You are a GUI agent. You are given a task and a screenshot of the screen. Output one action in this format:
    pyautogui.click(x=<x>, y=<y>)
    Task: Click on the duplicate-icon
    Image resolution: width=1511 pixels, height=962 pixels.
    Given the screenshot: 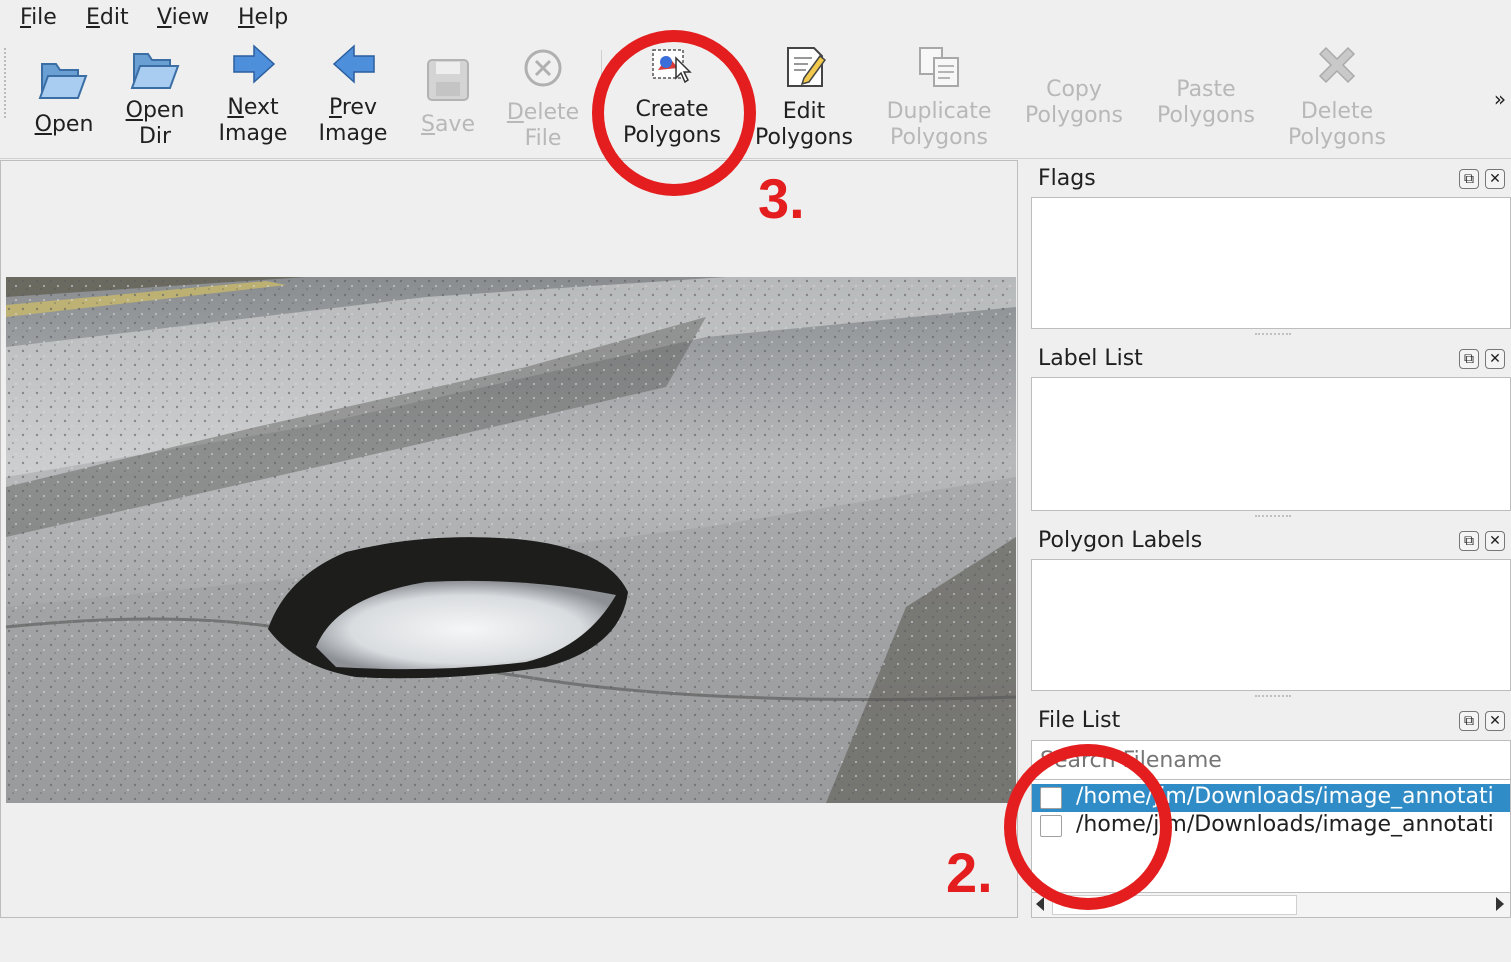 What is the action you would take?
    pyautogui.click(x=939, y=67)
    